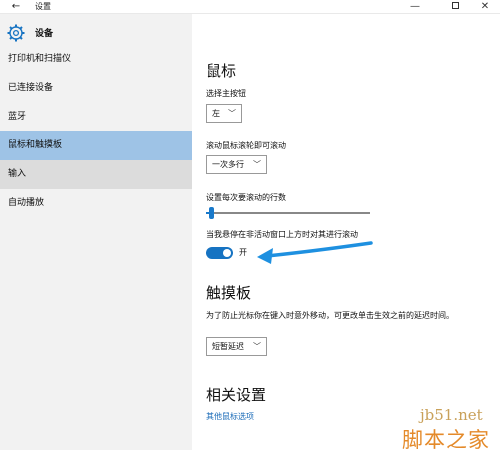 The image size is (500, 450). I want to click on maximize-button, so click(455, 7).